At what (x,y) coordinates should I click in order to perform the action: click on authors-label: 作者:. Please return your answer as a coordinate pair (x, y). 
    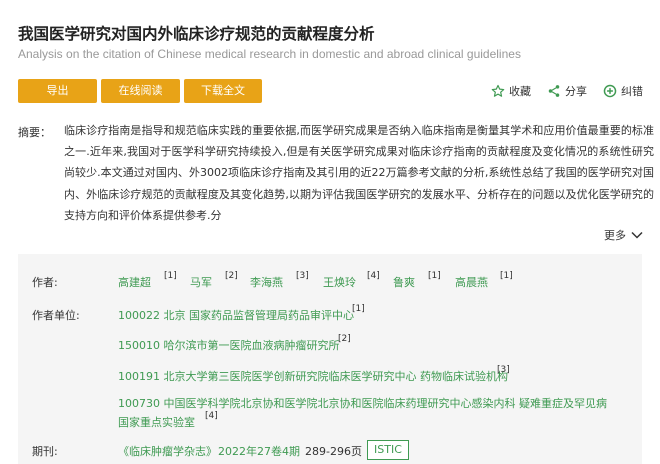
    Looking at the image, I should click on (45, 282).